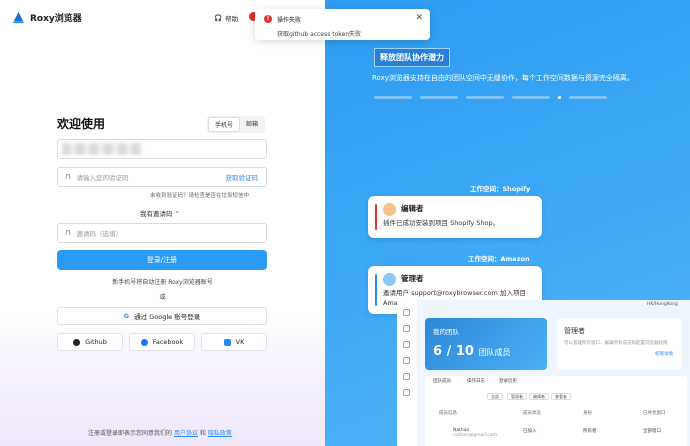 The height and width of the screenshot is (446, 690). What do you see at coordinates (455, 217) in the screenshot?
I see `editor-card: 编辑者 插件已成功安装到项目 Shopify Shop。` at bounding box center [455, 217].